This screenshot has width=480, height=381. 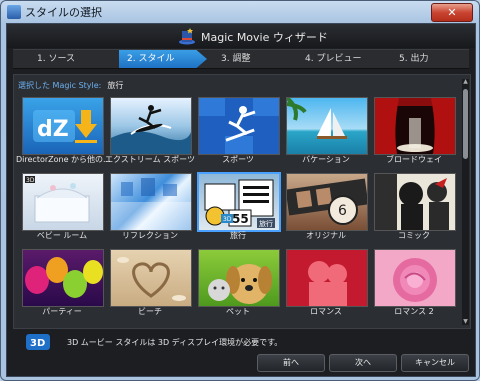 I want to click on style-sports: スポーツ, so click(x=239, y=131).